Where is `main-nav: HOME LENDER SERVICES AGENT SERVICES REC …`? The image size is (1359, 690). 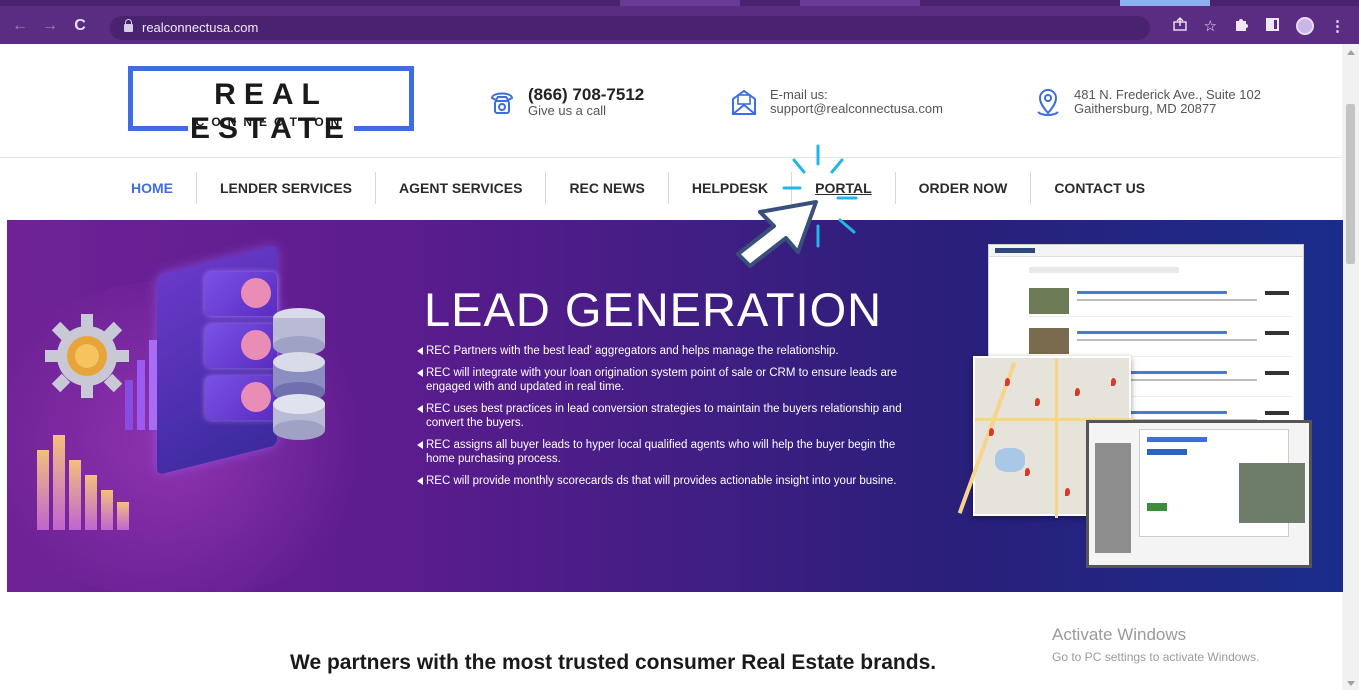
main-nav: HOME LENDER SERVICES AGENT SERVICES REC … is located at coordinates (638, 188).